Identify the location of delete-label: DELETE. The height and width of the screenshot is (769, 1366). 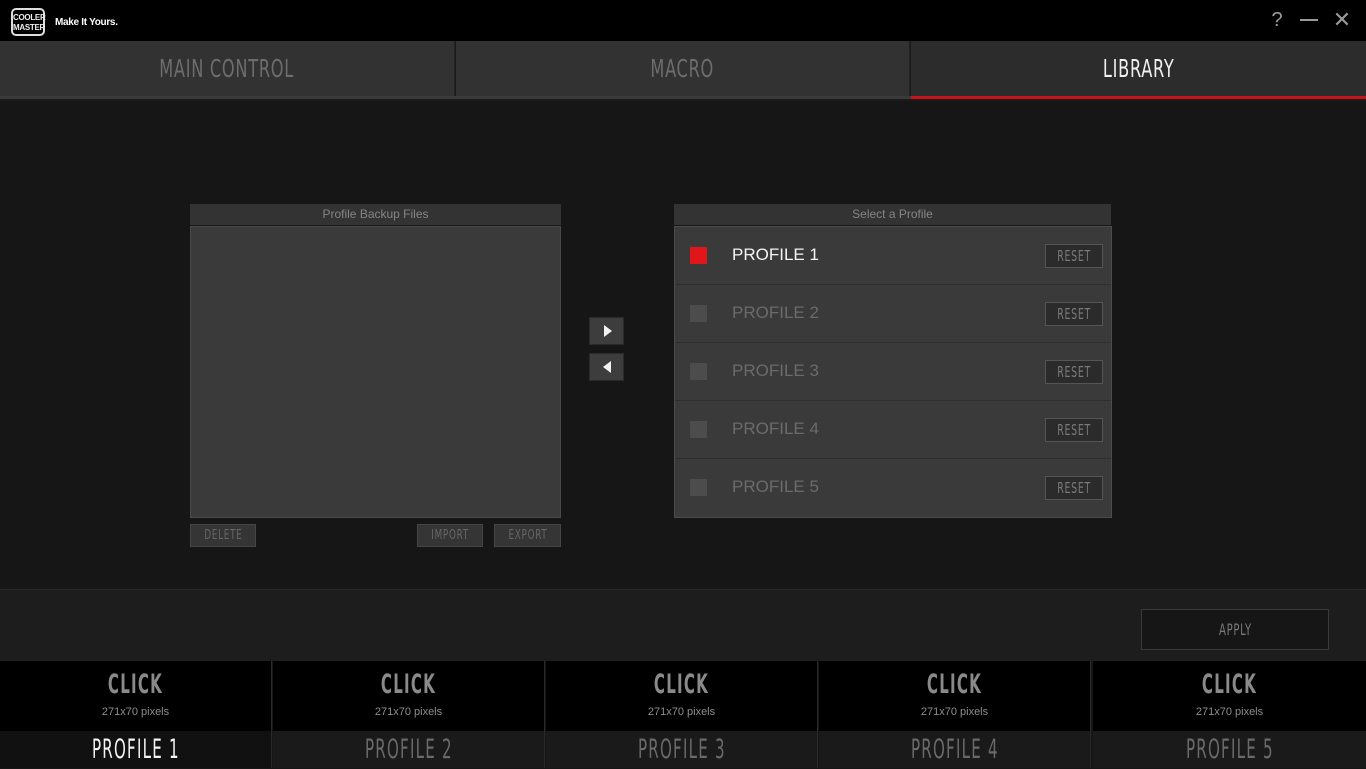
(223, 535).